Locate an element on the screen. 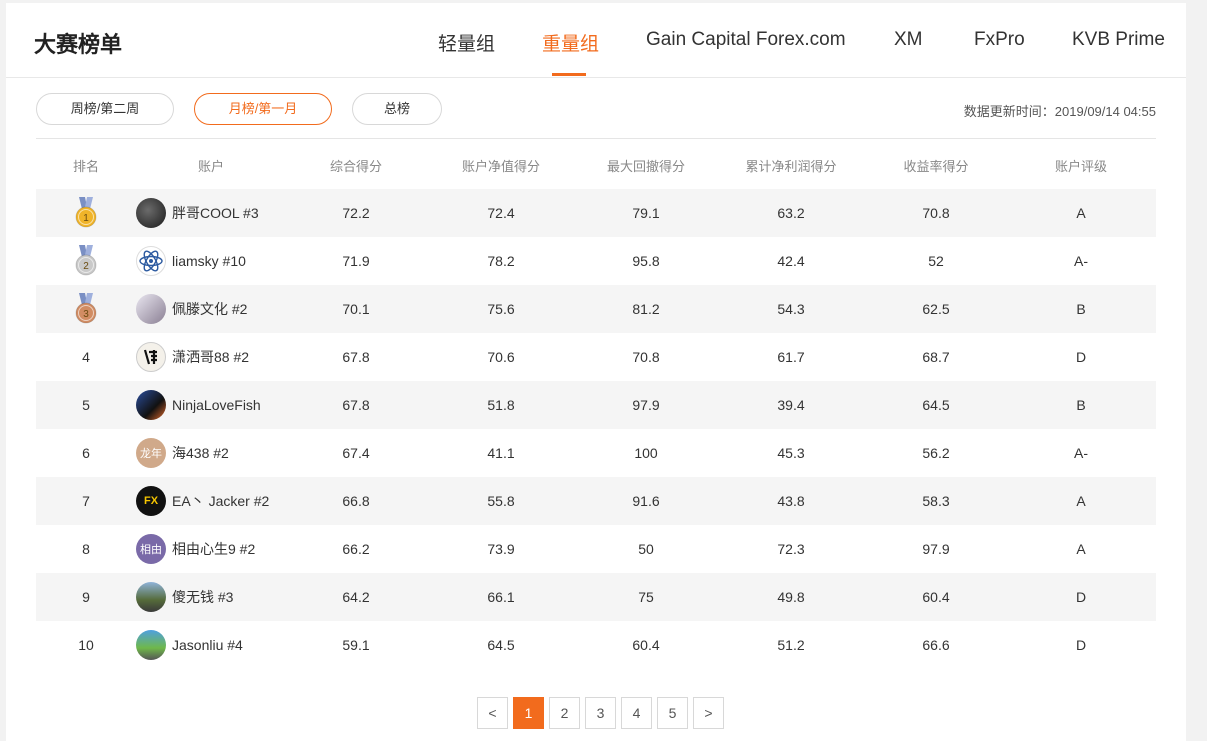 The image size is (1207, 741). profit-score-cell: 45.3 is located at coordinates (791, 453).